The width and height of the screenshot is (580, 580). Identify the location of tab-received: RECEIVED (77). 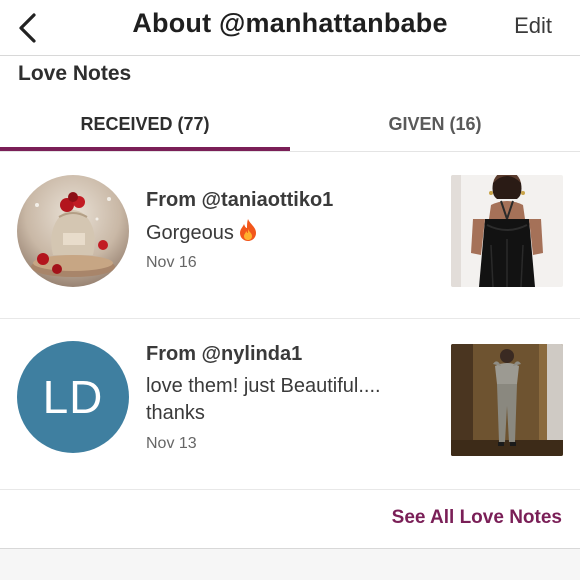
(145, 126).